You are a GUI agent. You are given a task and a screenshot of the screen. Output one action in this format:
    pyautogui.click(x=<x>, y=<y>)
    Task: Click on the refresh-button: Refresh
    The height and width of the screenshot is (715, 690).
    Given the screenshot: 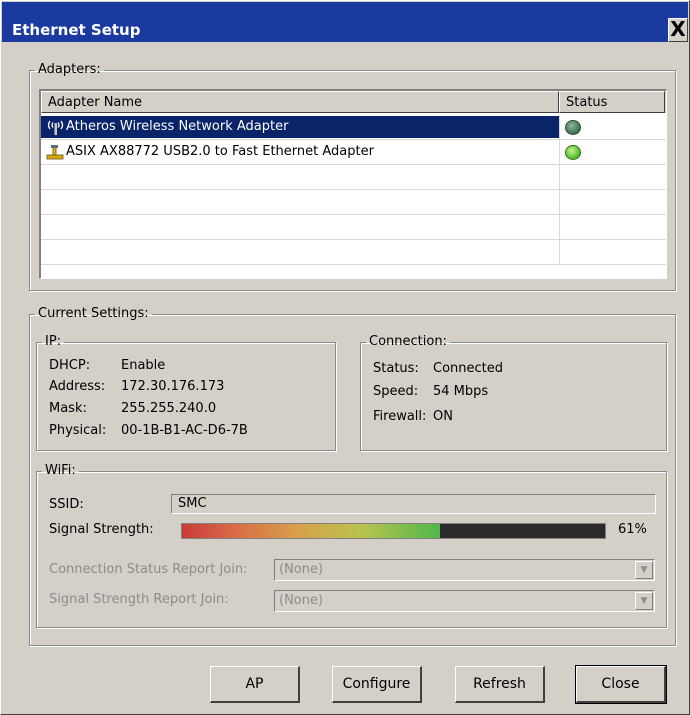 What is the action you would take?
    pyautogui.click(x=500, y=684)
    